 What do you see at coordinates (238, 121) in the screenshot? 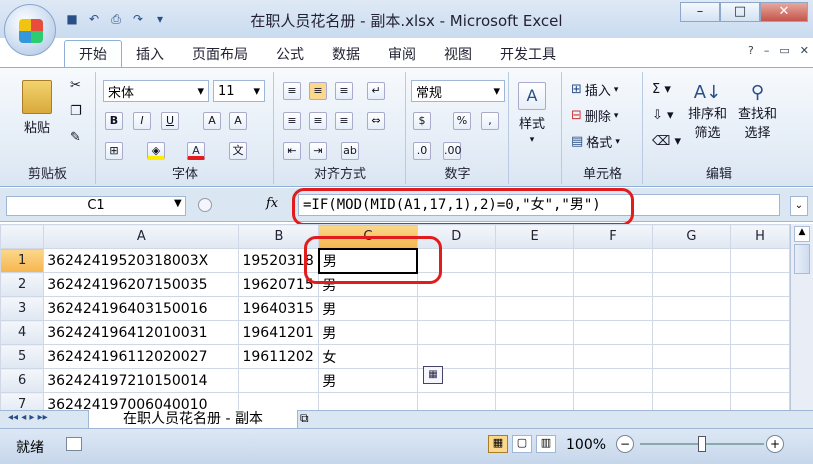
I see `shrink-font-button: A` at bounding box center [238, 121].